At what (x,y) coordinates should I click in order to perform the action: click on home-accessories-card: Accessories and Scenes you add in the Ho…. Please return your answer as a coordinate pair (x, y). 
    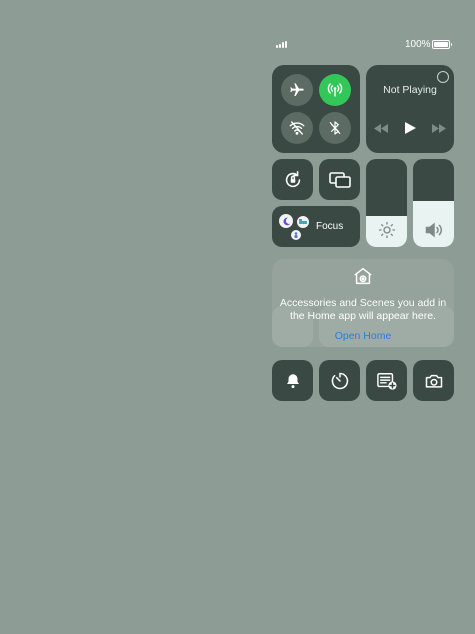
    Looking at the image, I should click on (363, 303).